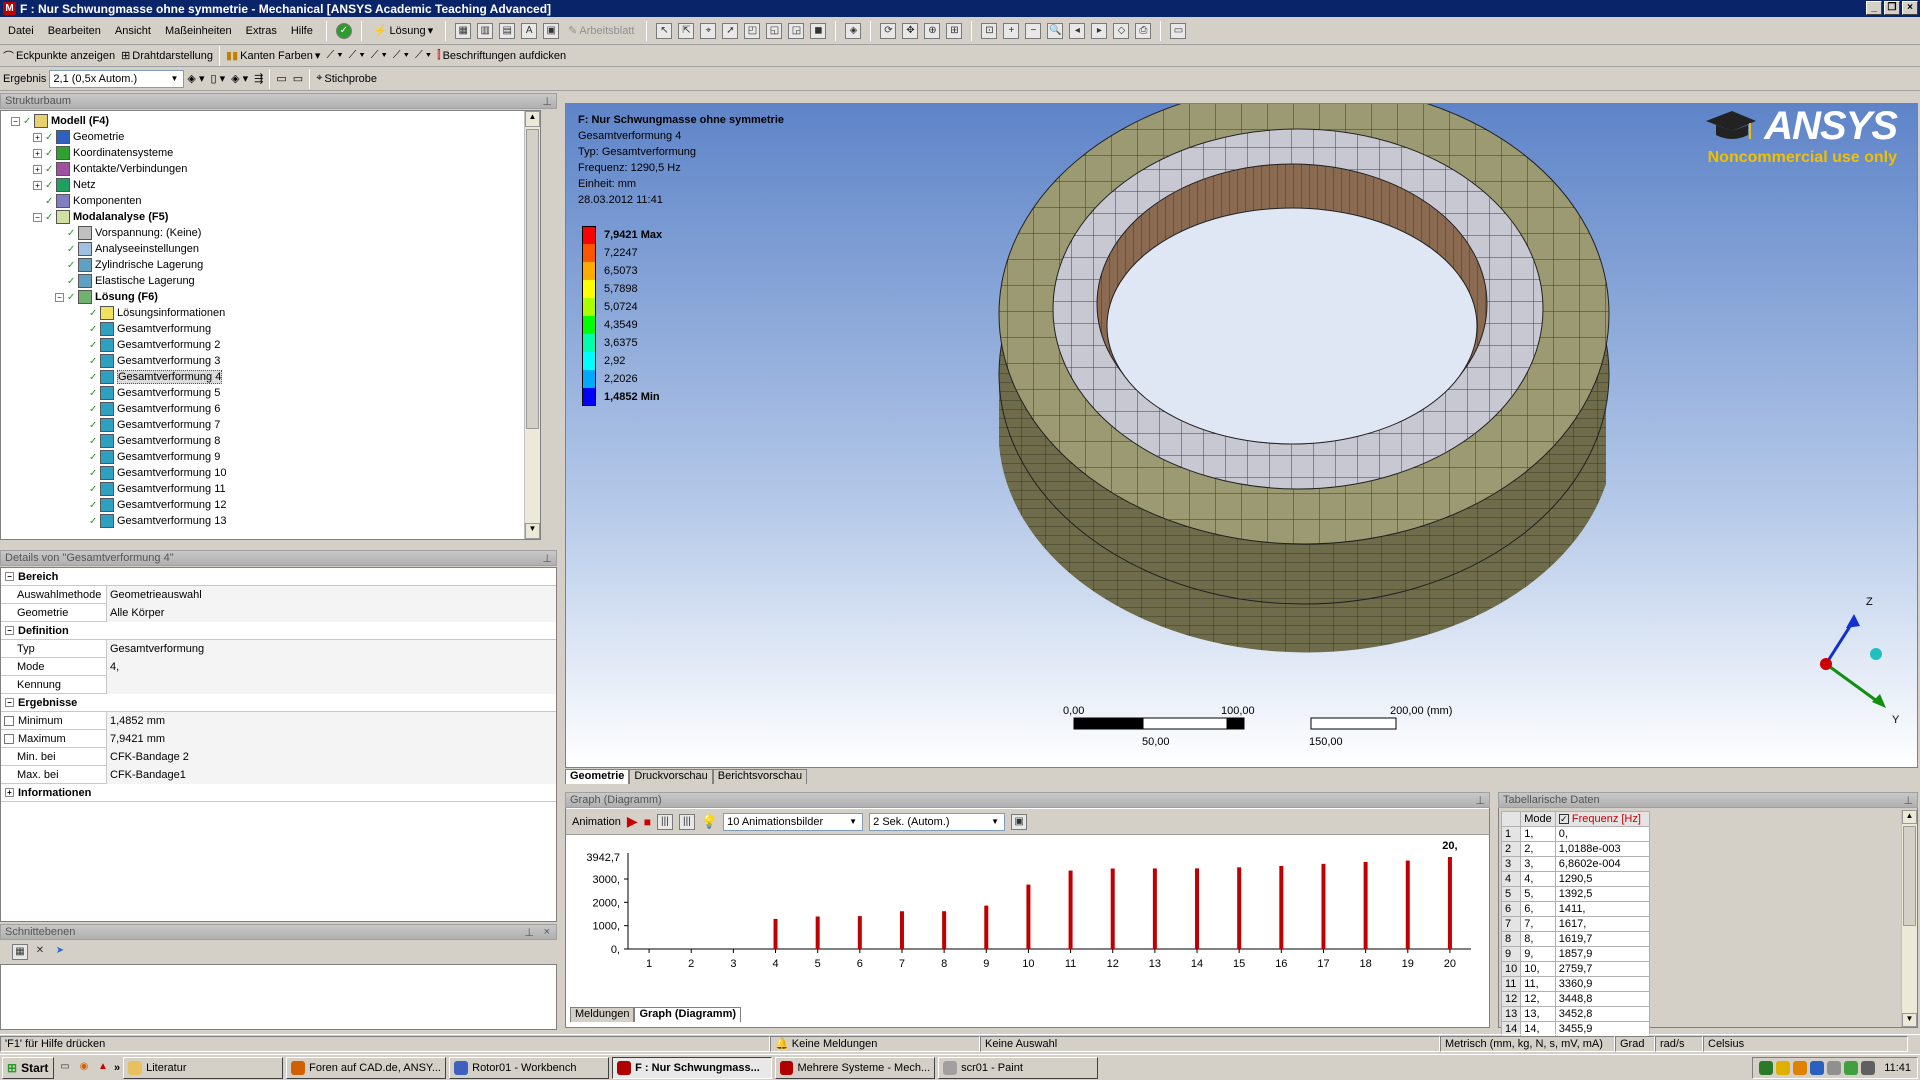 The image size is (1920, 1080). I want to click on tree-item-gesamtverformung-9: ✓ Gesamtverformung 9, so click(148, 457).